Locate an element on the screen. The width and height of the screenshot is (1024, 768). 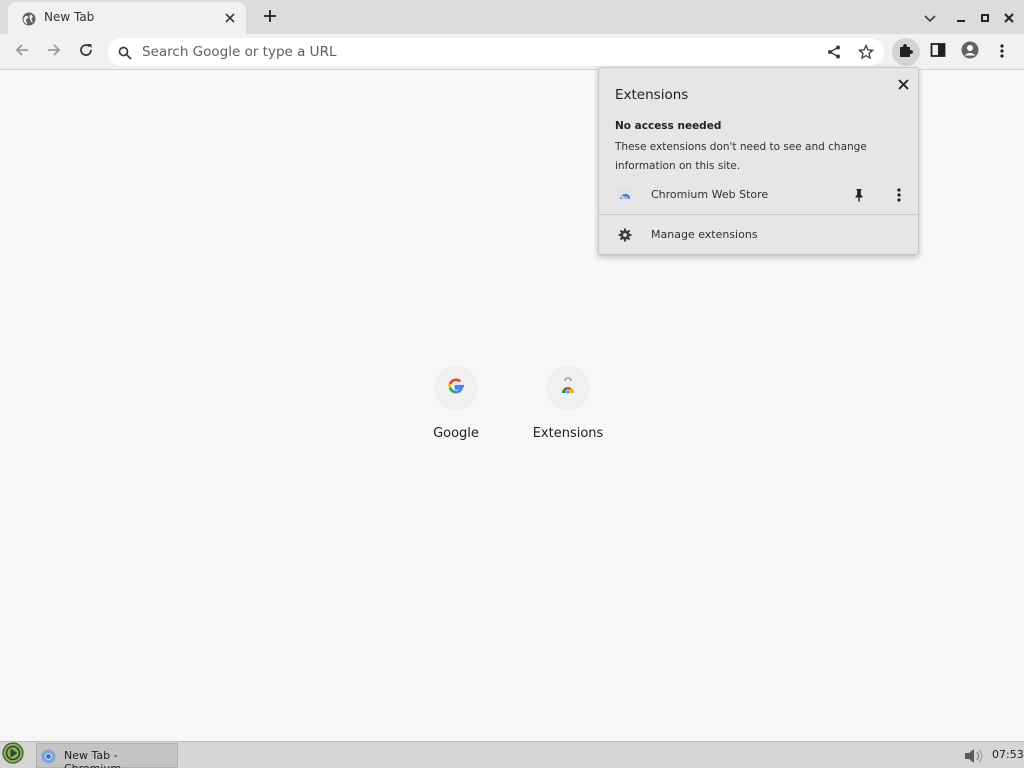
pin-icon is located at coordinates (859, 195).